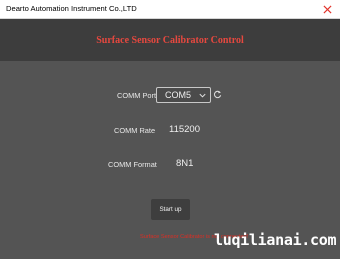 This screenshot has width=340, height=259. I want to click on chevron-down-icon, so click(202, 95).